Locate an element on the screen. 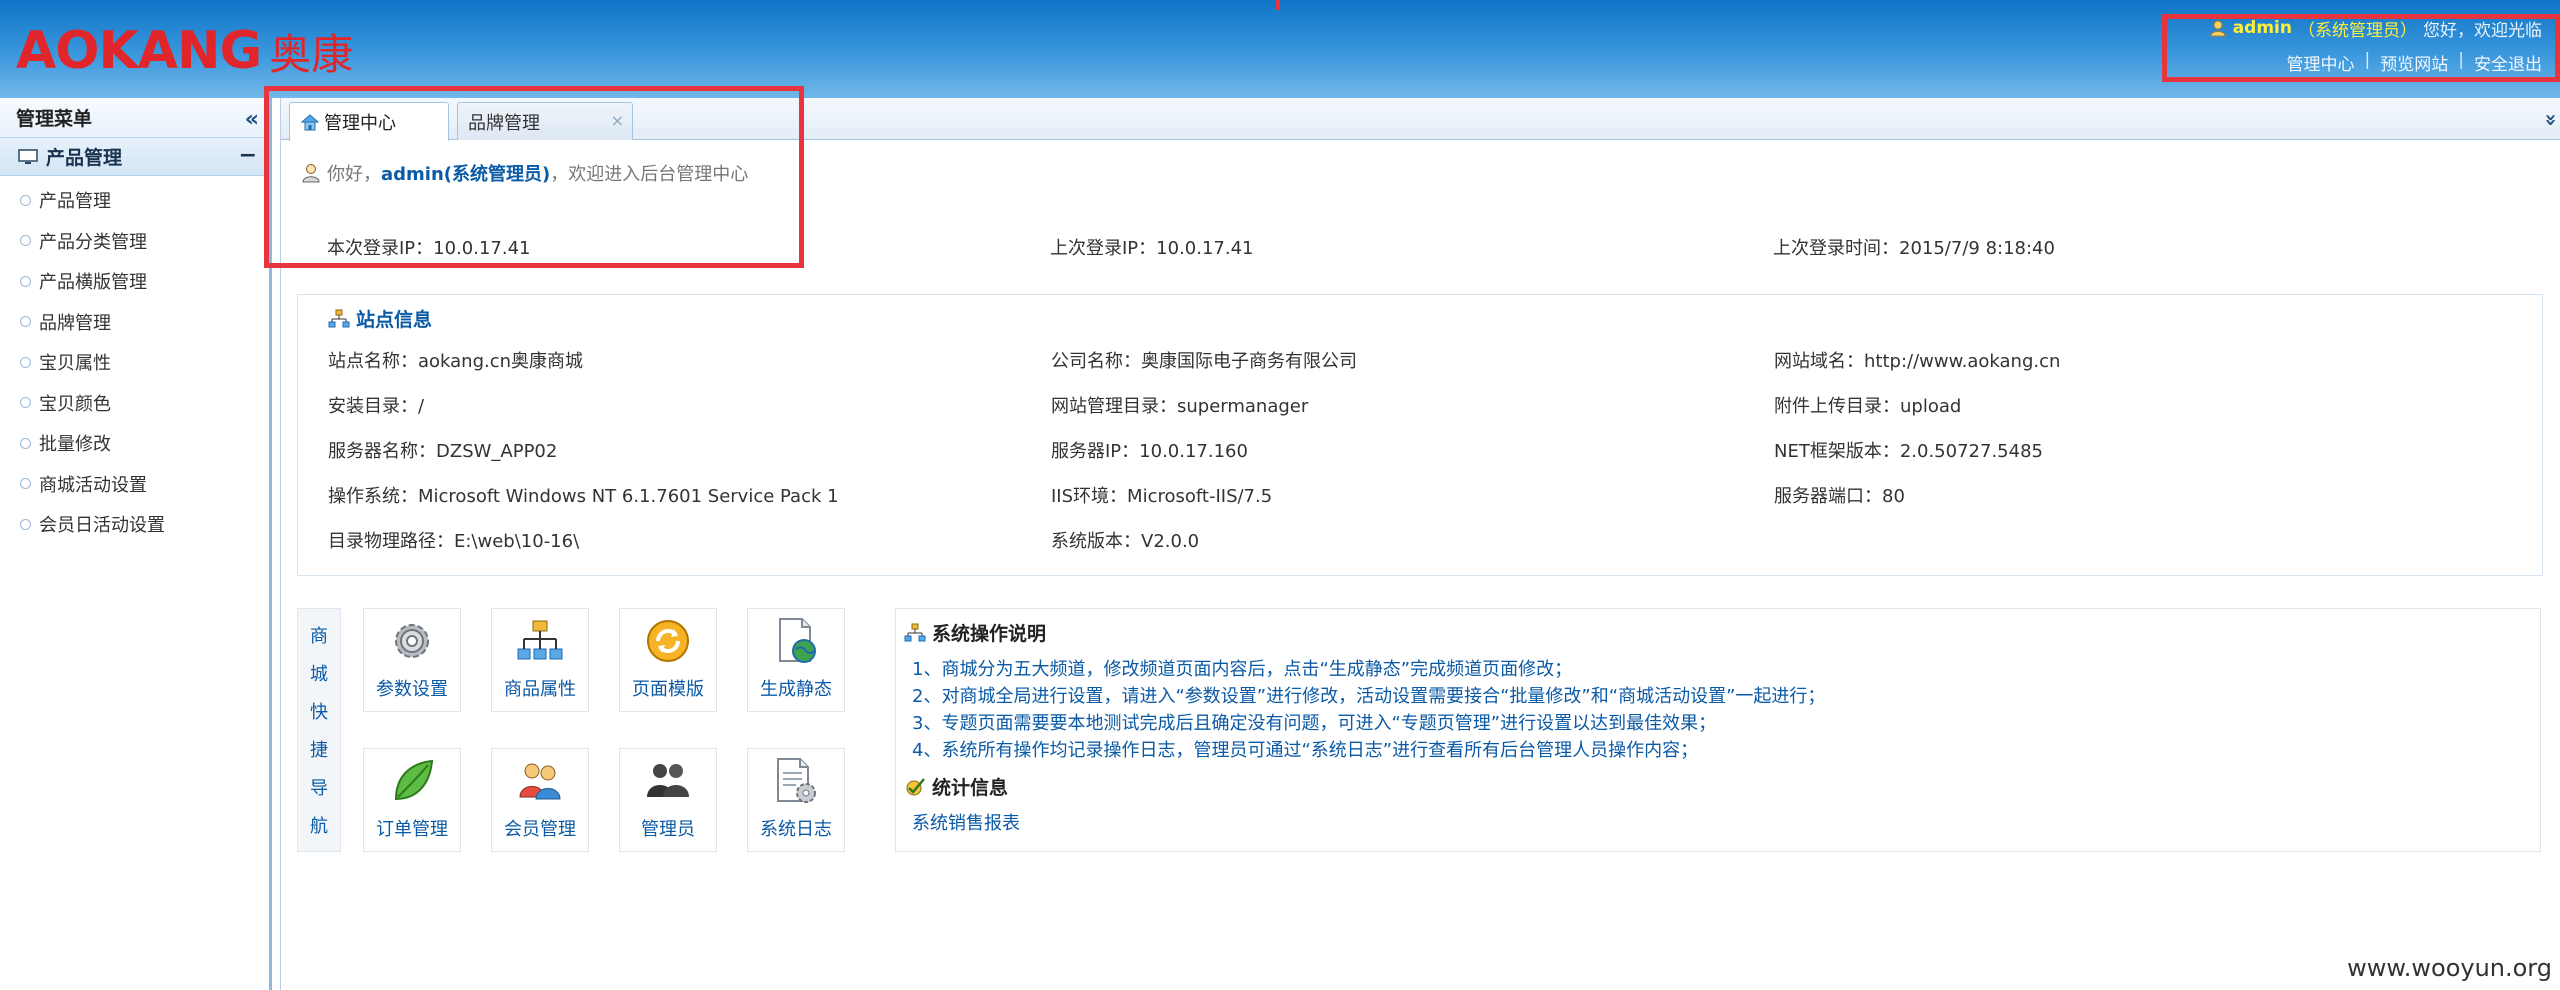  refresh-icon is located at coordinates (668, 641).